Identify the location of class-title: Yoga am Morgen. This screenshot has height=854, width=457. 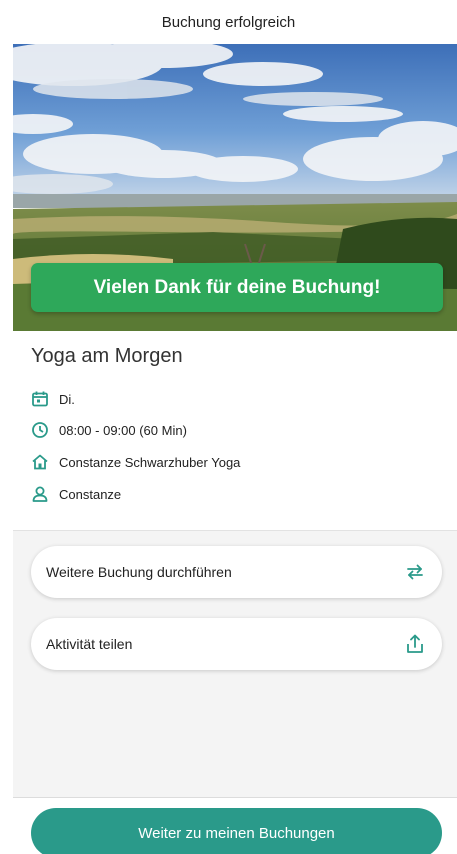
(107, 356).